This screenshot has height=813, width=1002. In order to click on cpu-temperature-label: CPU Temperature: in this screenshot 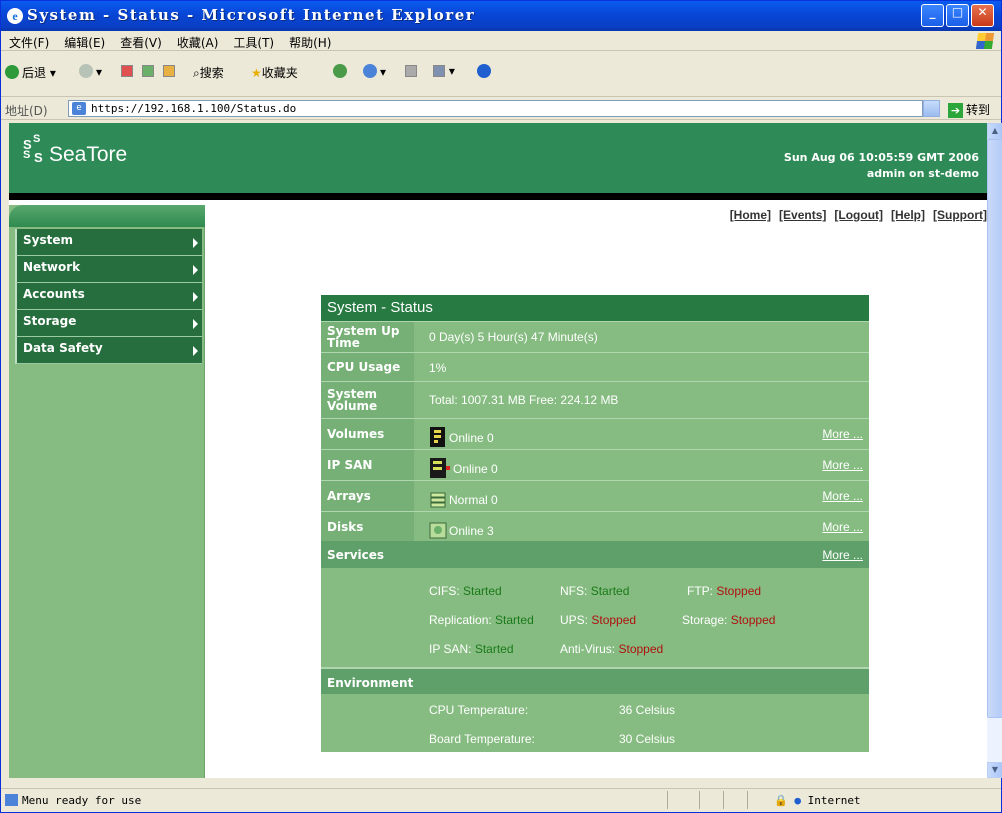, I will do `click(479, 710)`.